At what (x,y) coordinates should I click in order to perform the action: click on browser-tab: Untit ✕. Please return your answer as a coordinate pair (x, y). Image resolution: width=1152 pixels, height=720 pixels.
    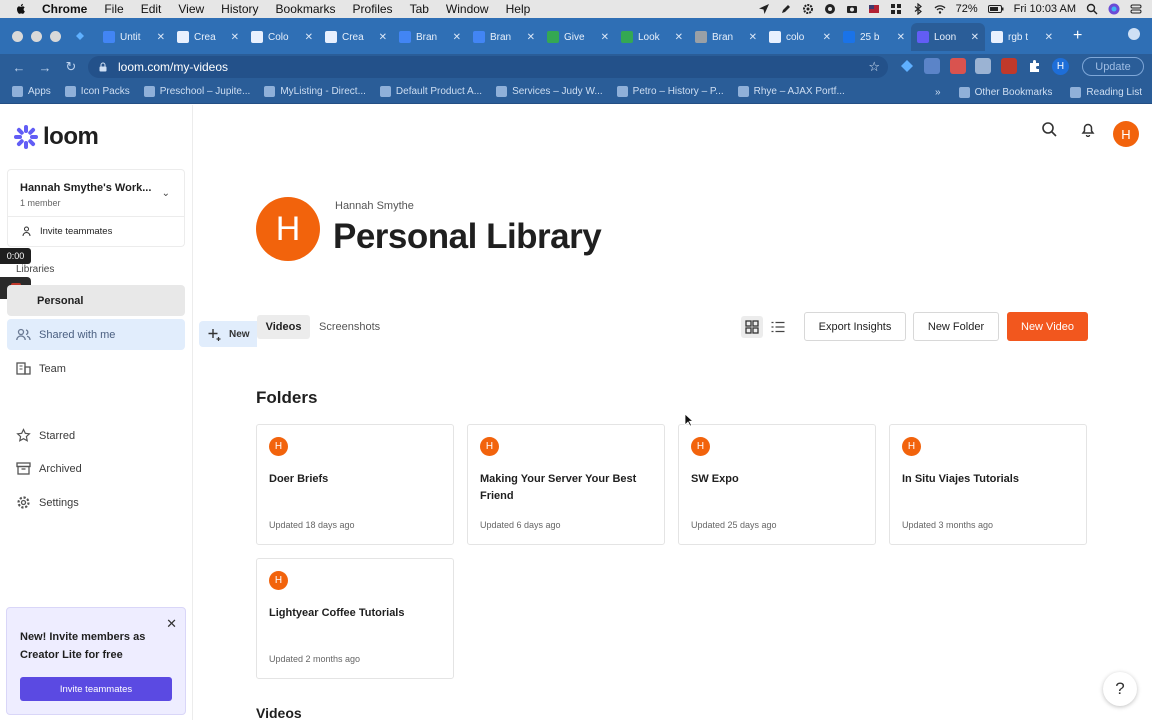
    Looking at the image, I should click on (134, 37).